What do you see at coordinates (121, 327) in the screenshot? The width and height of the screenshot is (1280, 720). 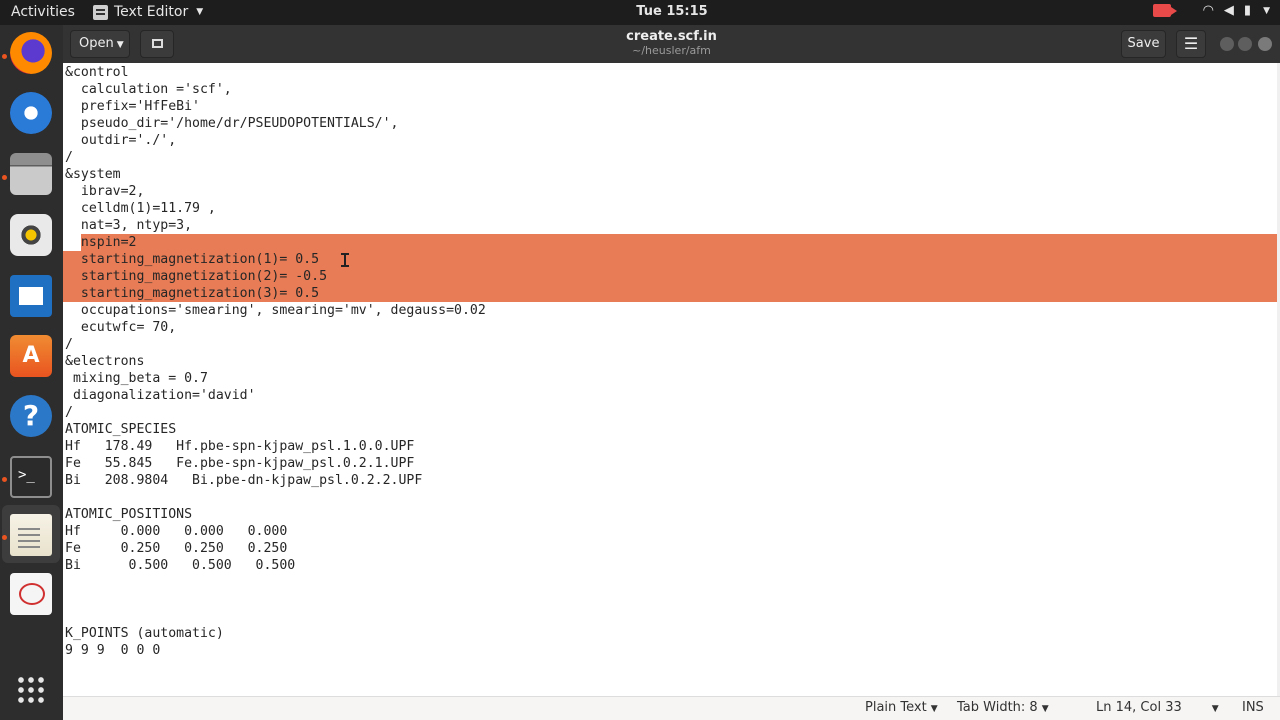 I see `code-line: ecutwfc= 70,` at bounding box center [121, 327].